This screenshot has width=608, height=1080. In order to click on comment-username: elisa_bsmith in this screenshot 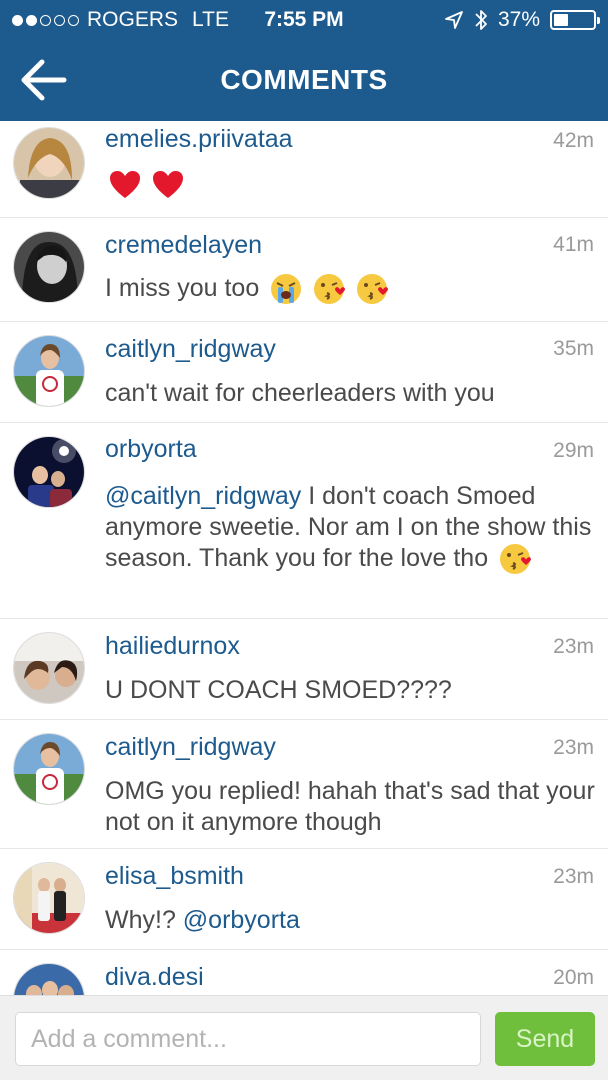, I will do `click(174, 876)`.